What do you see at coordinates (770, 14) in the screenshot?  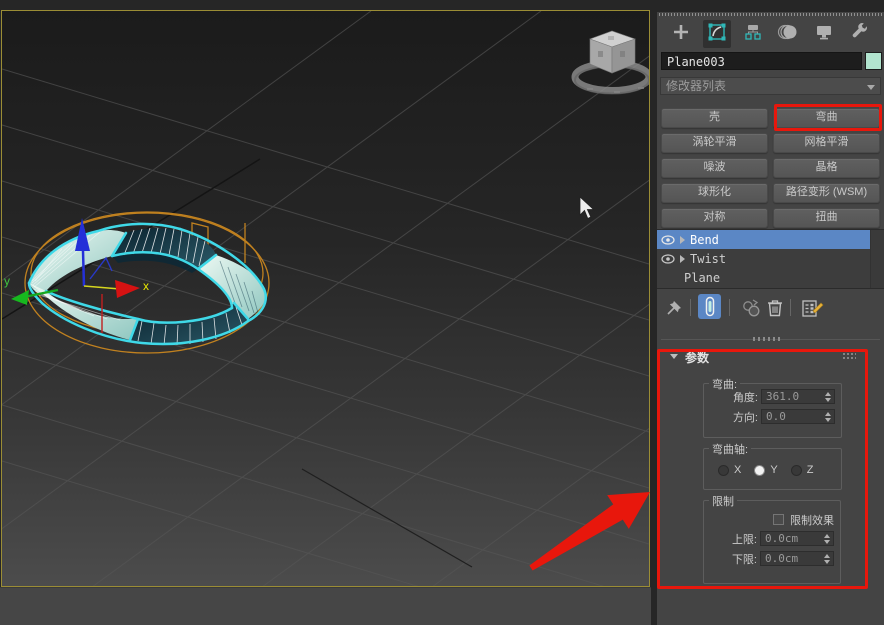 I see `panel-drag-grip` at bounding box center [770, 14].